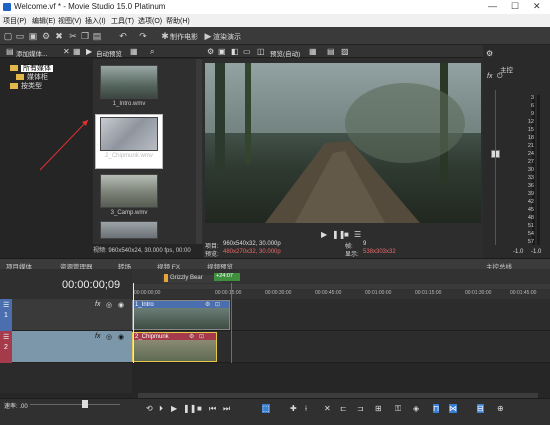  Describe the element at coordinates (235, 51) in the screenshot. I see `preview-split-icon: ◧` at that location.